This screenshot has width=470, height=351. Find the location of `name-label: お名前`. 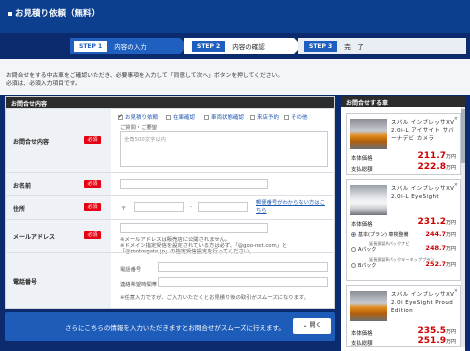

name-label: お名前 is located at coordinates (22, 186).